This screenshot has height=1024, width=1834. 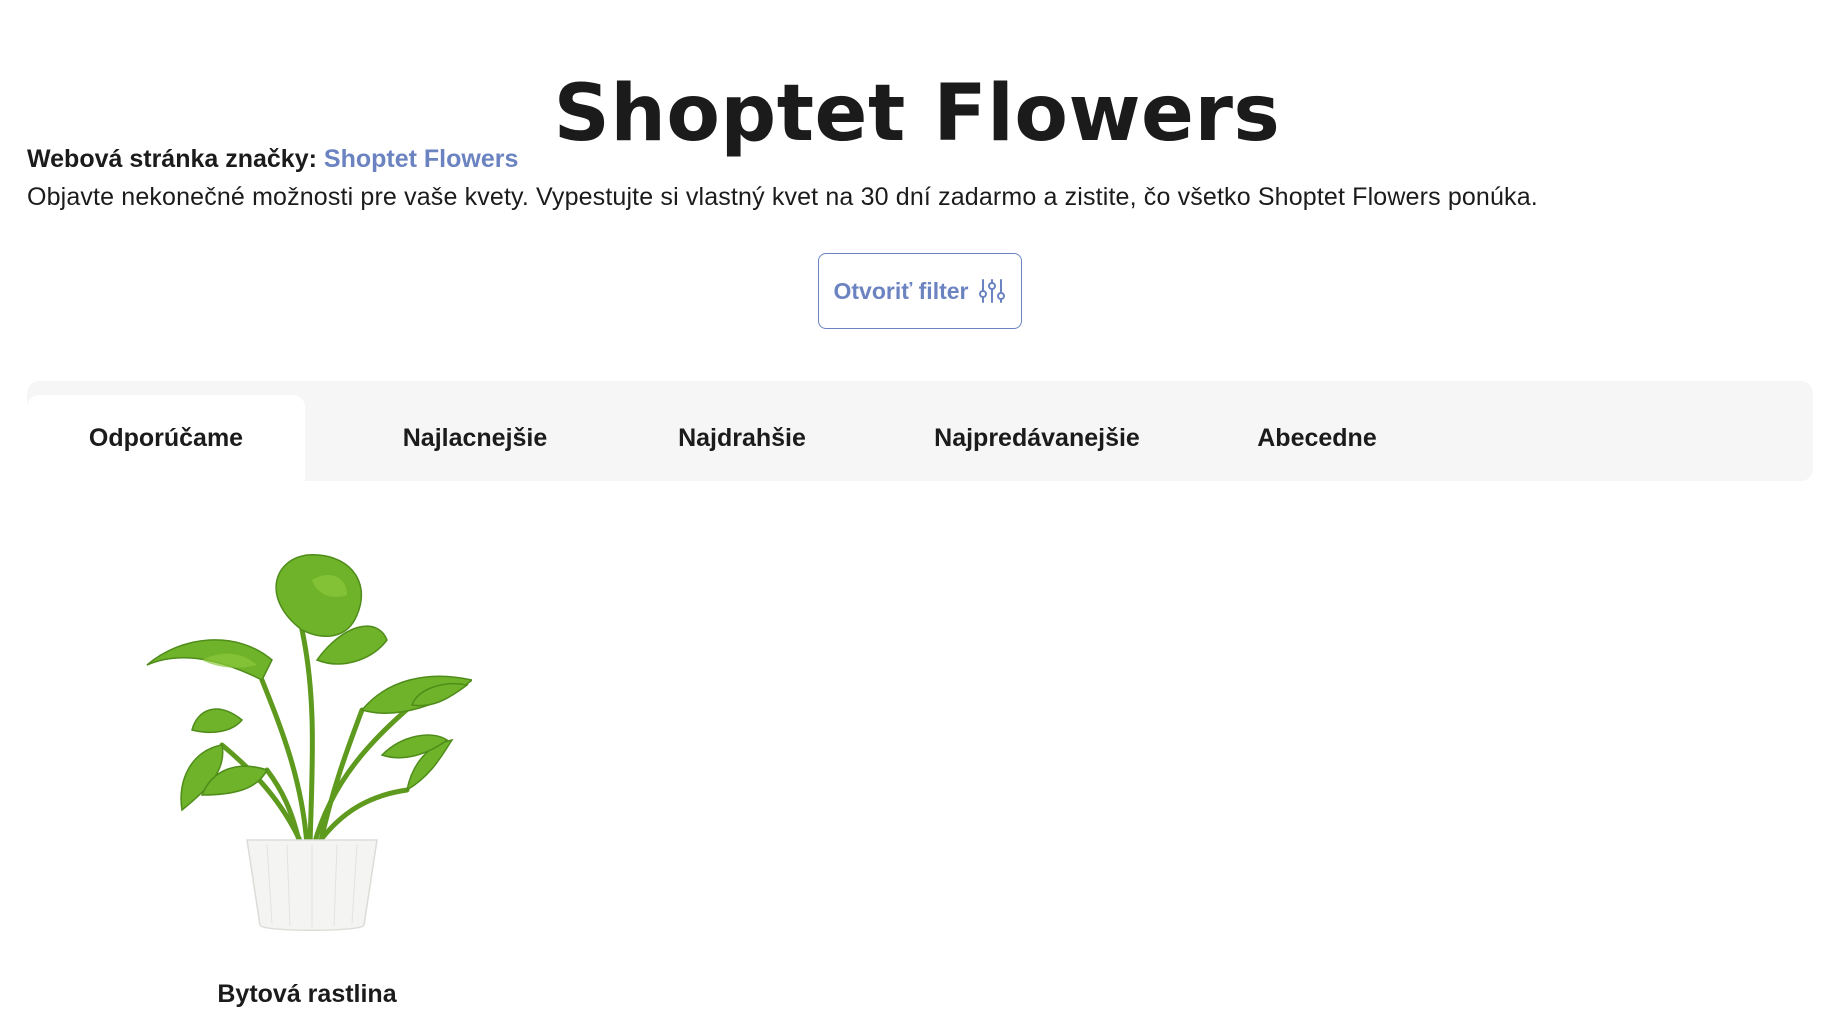 I want to click on open-filter-button: Otvoriť filter, so click(x=920, y=291).